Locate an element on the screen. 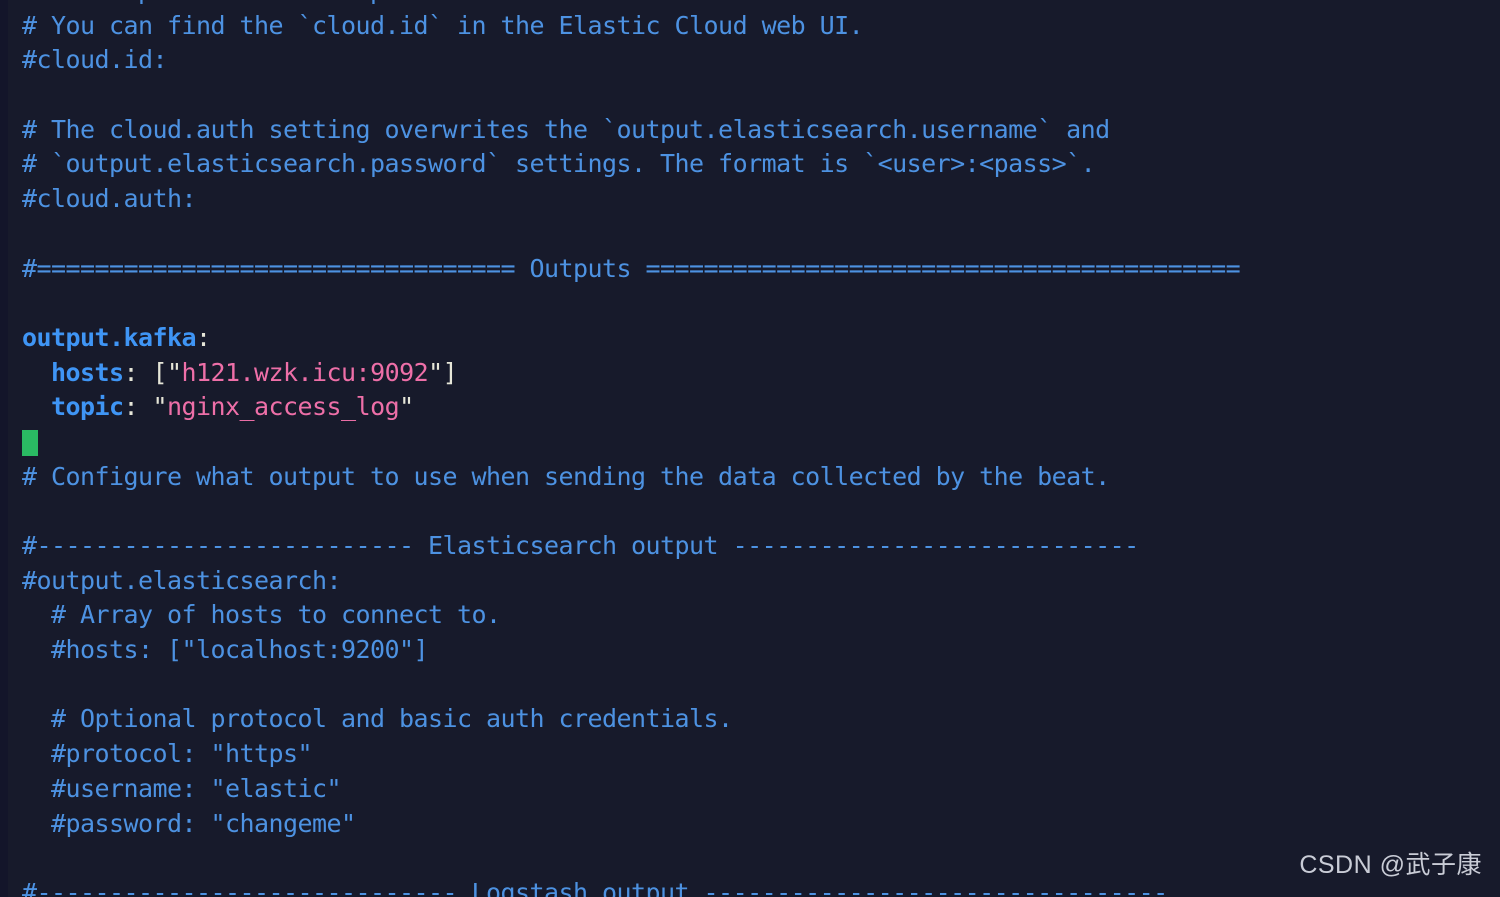  code-token-pun: " is located at coordinates (406, 407).